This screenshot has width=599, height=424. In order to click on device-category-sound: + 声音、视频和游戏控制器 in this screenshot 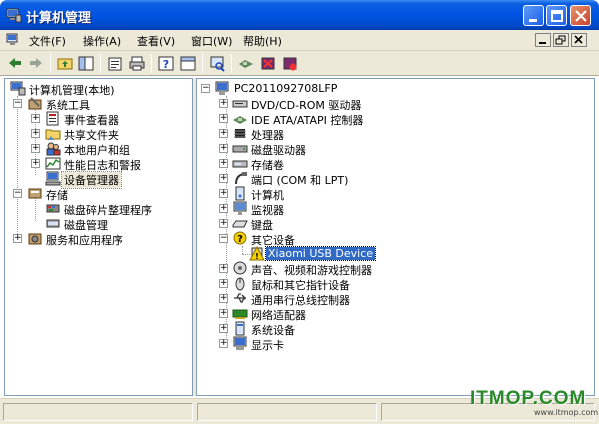, I will do `click(394, 269)`.